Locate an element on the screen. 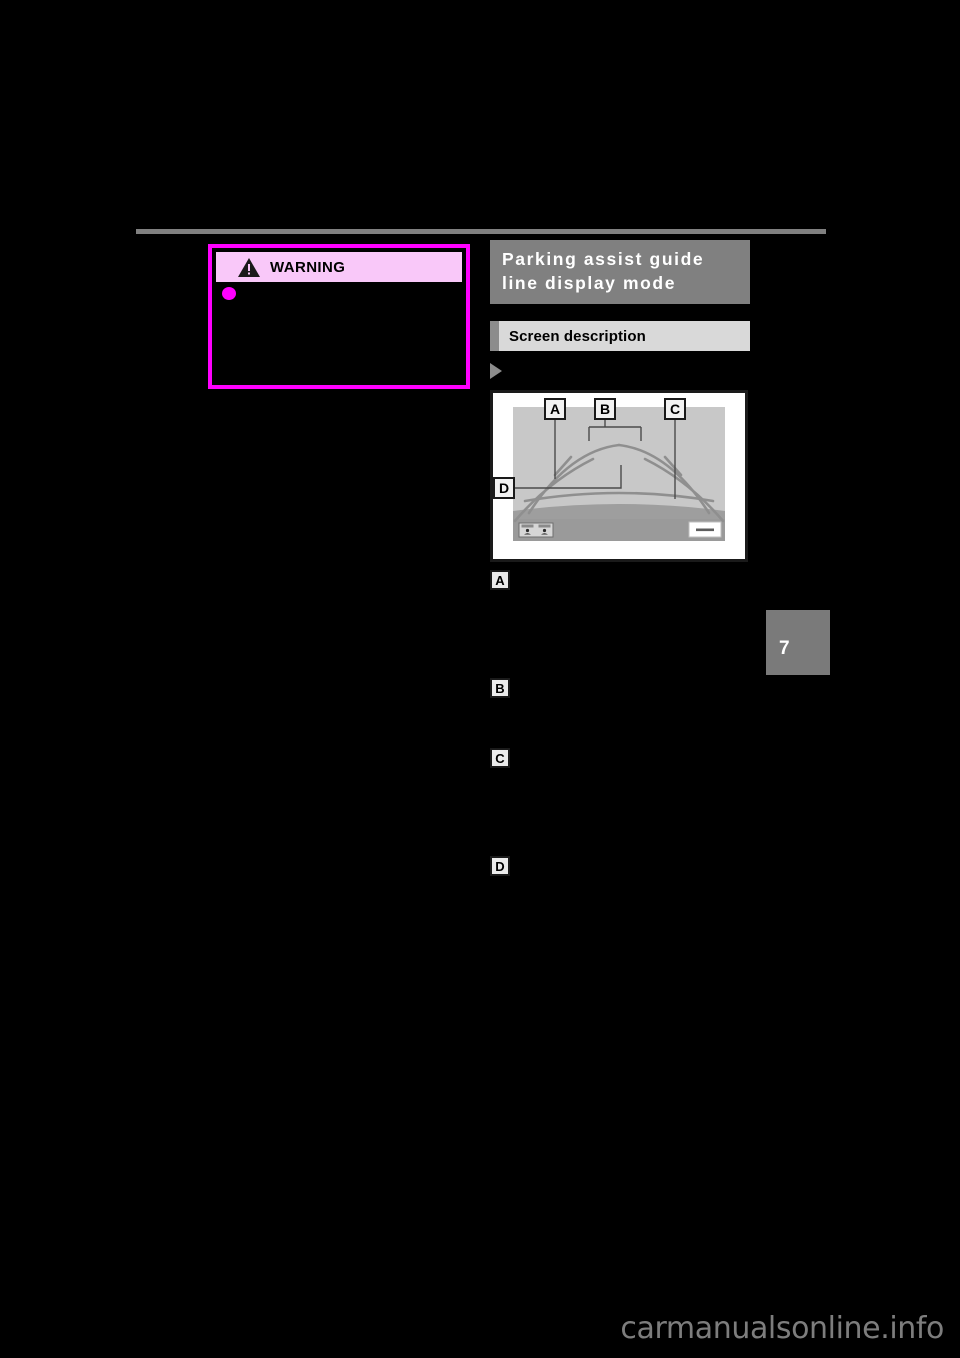  warning-title: WARNING is located at coordinates (308, 267).